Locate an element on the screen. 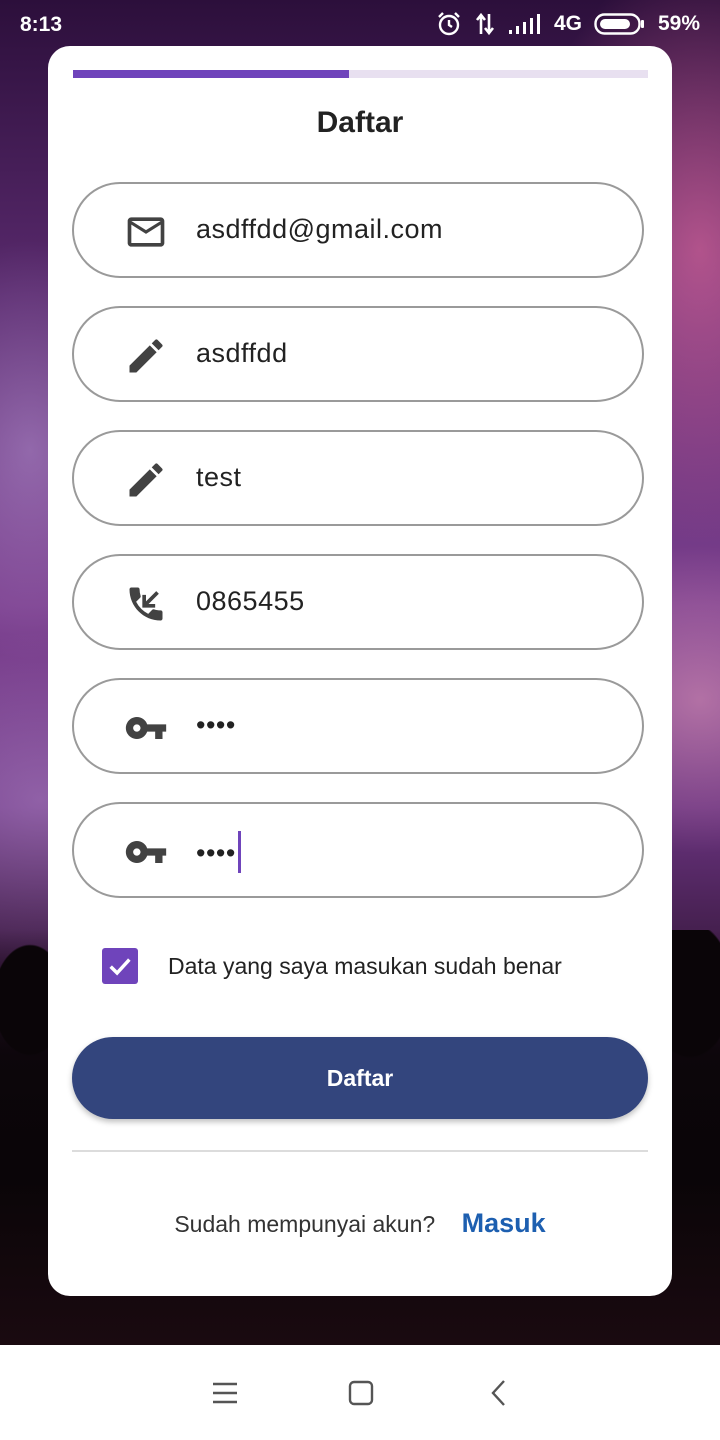 The image size is (720, 1440). agree-checkbox is located at coordinates (120, 966).